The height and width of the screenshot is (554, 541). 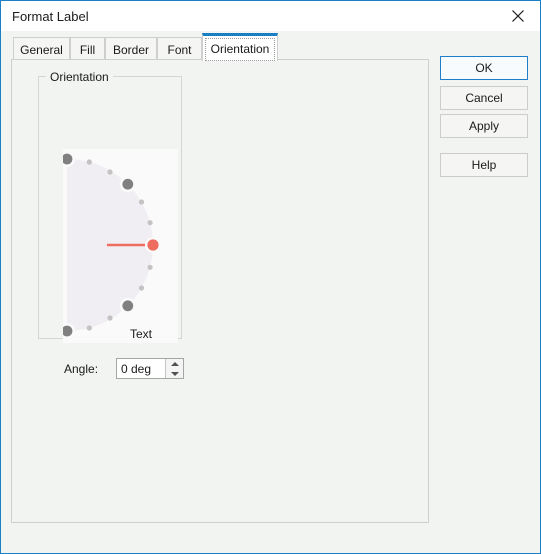 I want to click on ok-button: OK, so click(x=484, y=68).